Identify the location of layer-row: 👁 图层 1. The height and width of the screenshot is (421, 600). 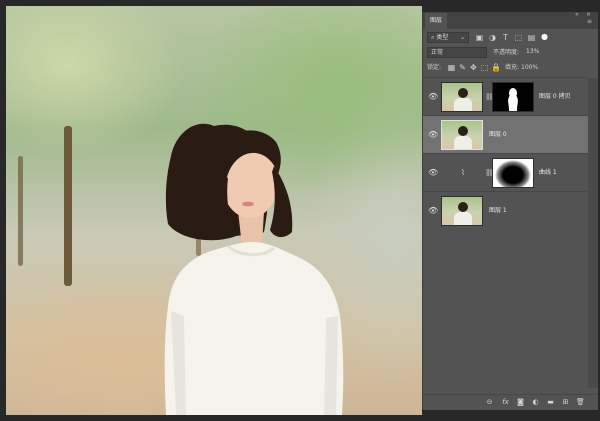
(505, 210).